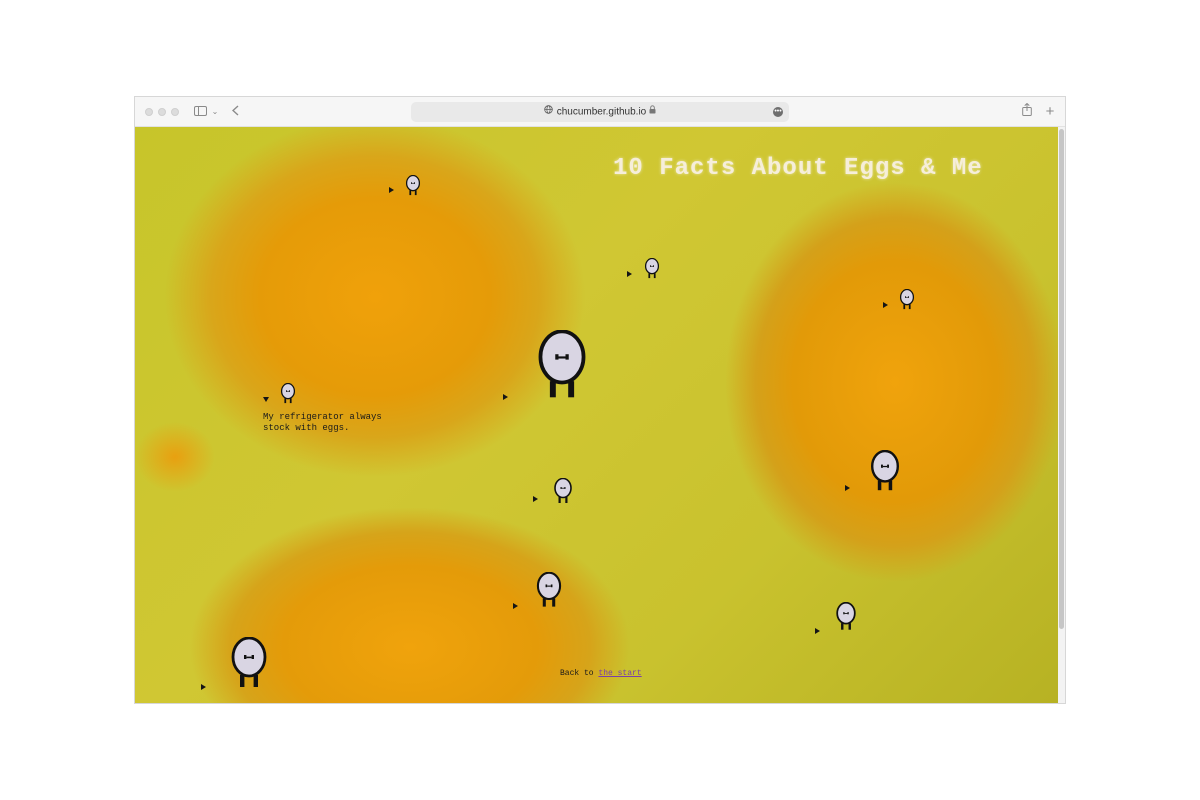 Image resolution: width=1200 pixels, height=800 pixels. Describe the element at coordinates (1027, 111) in the screenshot. I see `share-icon` at that location.